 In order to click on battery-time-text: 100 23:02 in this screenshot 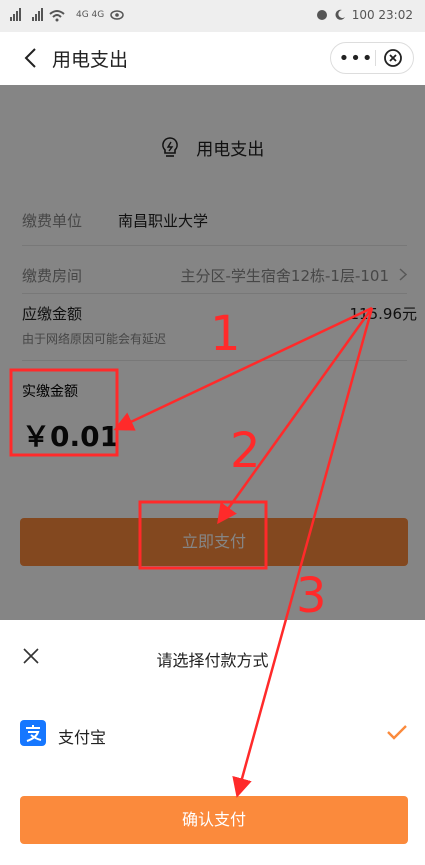, I will do `click(382, 15)`.